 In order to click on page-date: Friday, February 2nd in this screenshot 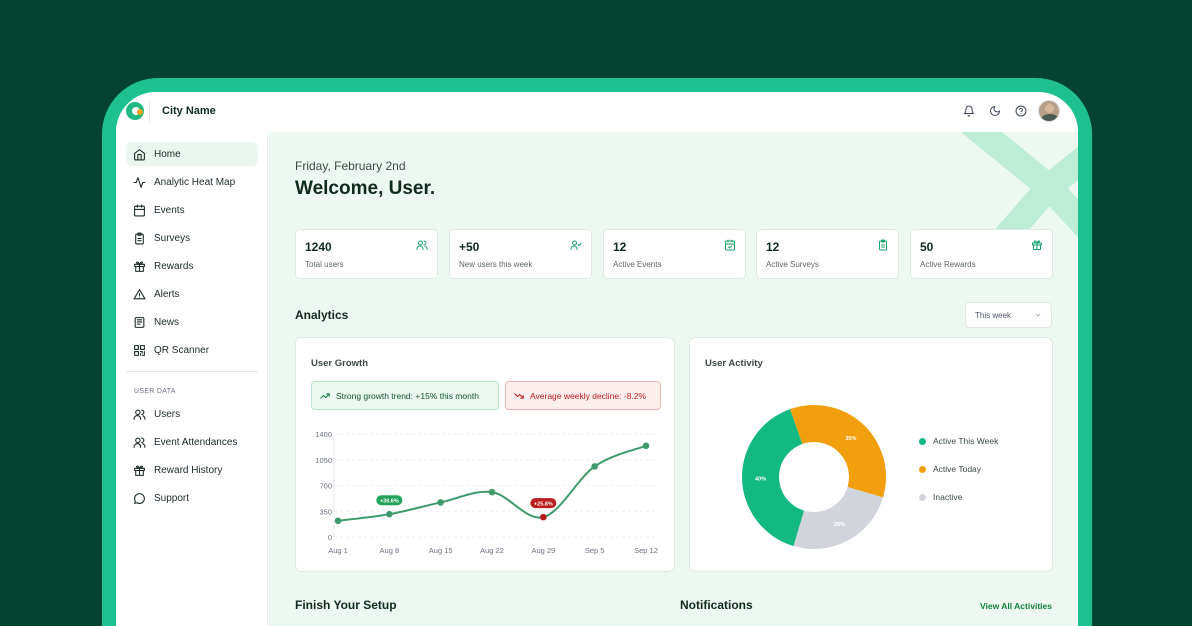, I will do `click(350, 166)`.